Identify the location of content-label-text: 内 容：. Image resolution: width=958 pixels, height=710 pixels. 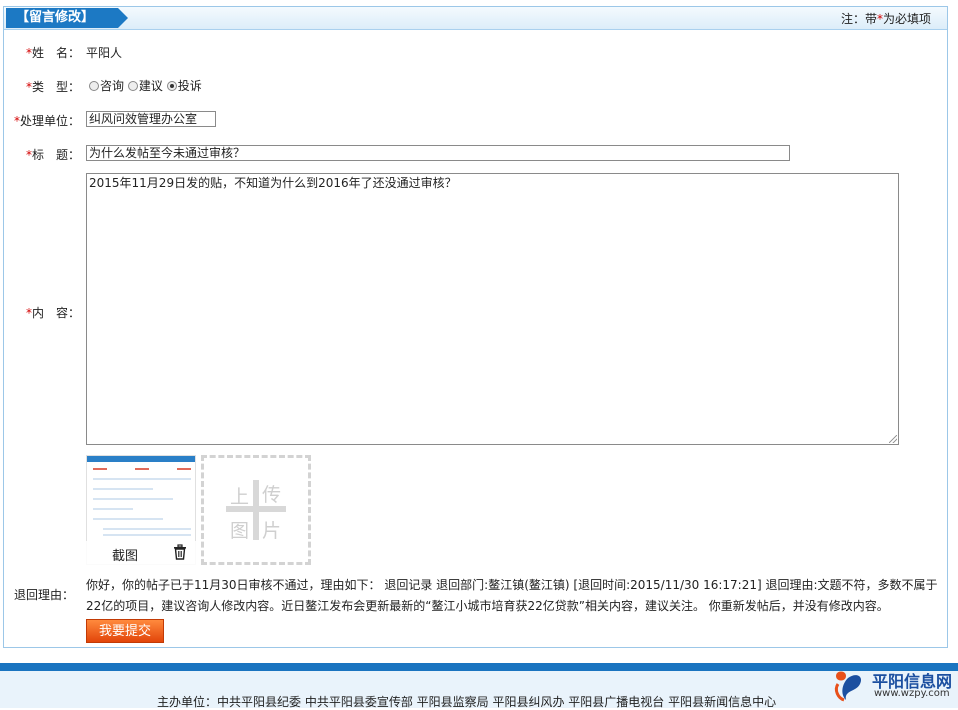
(55, 313).